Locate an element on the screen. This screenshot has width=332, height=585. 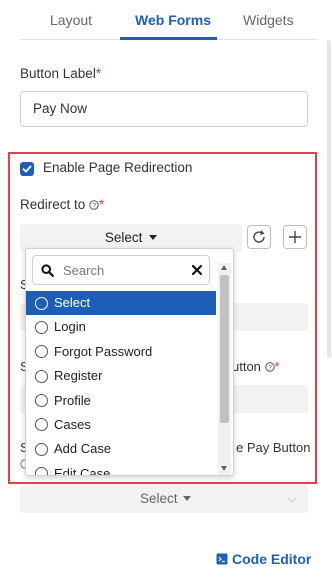
enable-redirection-checkbox is located at coordinates (27, 169).